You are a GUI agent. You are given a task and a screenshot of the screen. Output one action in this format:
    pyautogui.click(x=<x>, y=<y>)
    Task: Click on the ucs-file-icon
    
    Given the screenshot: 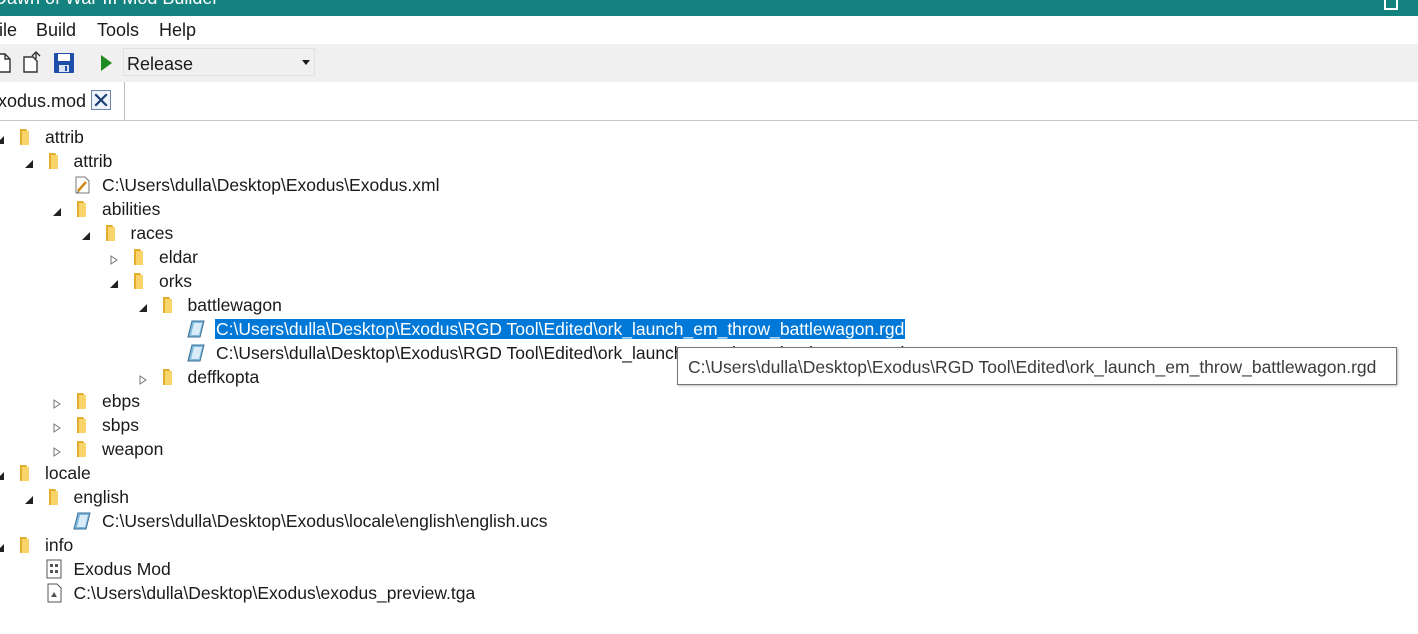 What is the action you would take?
    pyautogui.click(x=82, y=521)
    